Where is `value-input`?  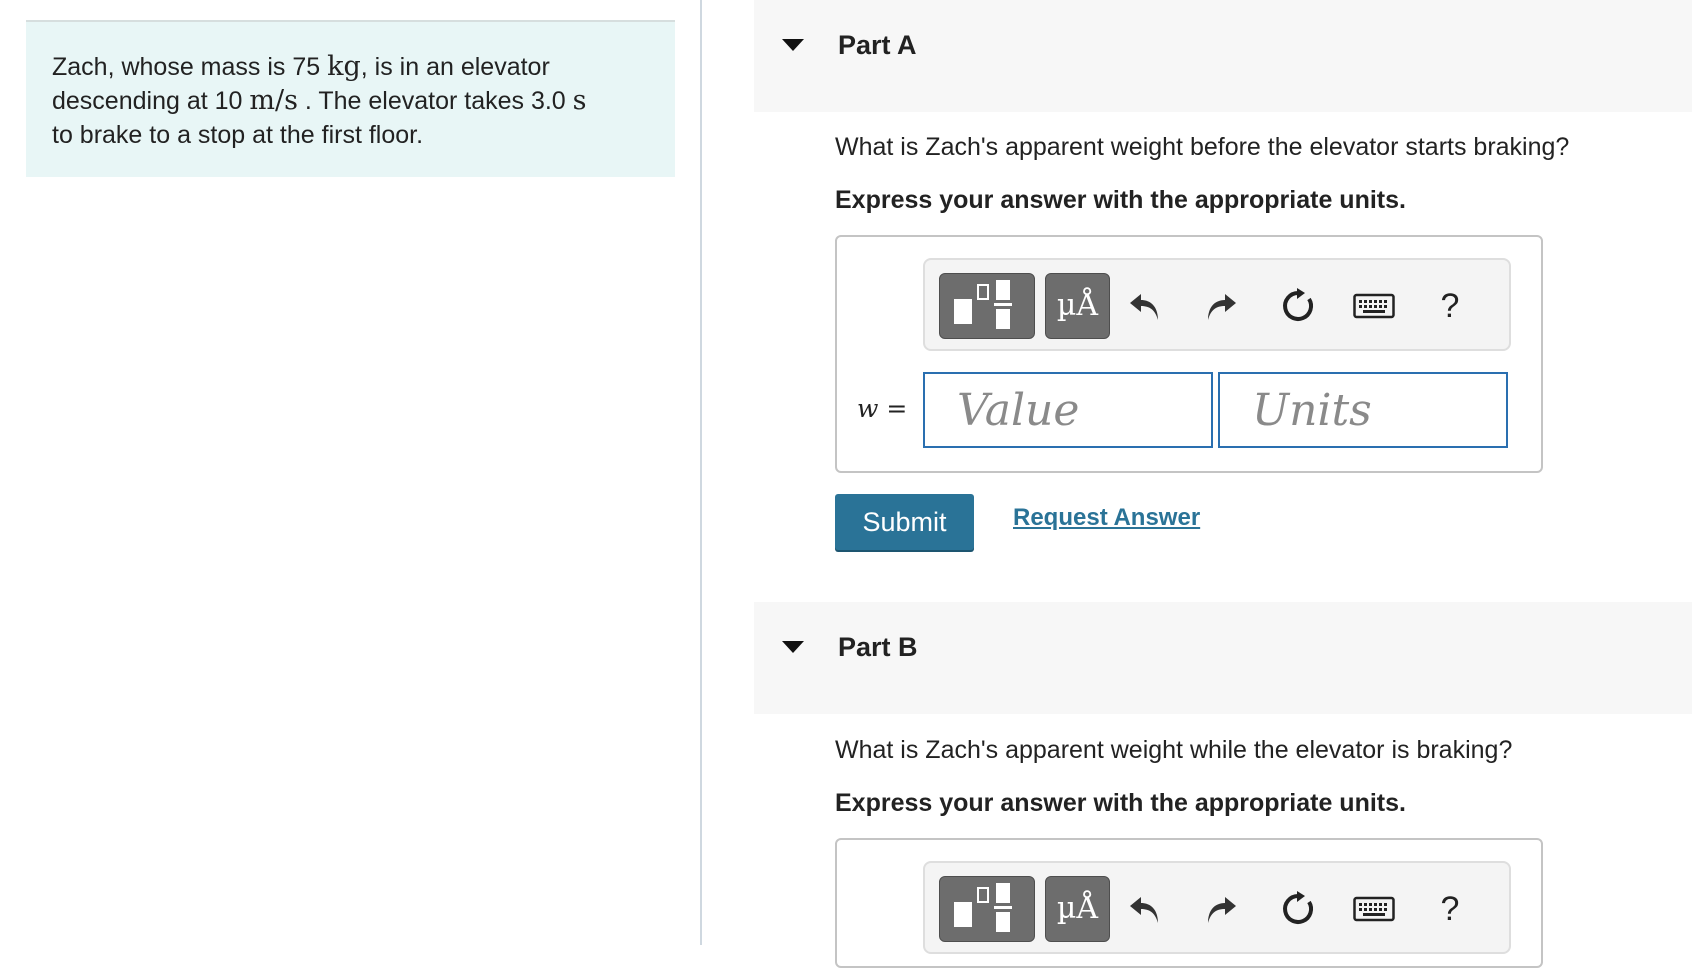 value-input is located at coordinates (1068, 410).